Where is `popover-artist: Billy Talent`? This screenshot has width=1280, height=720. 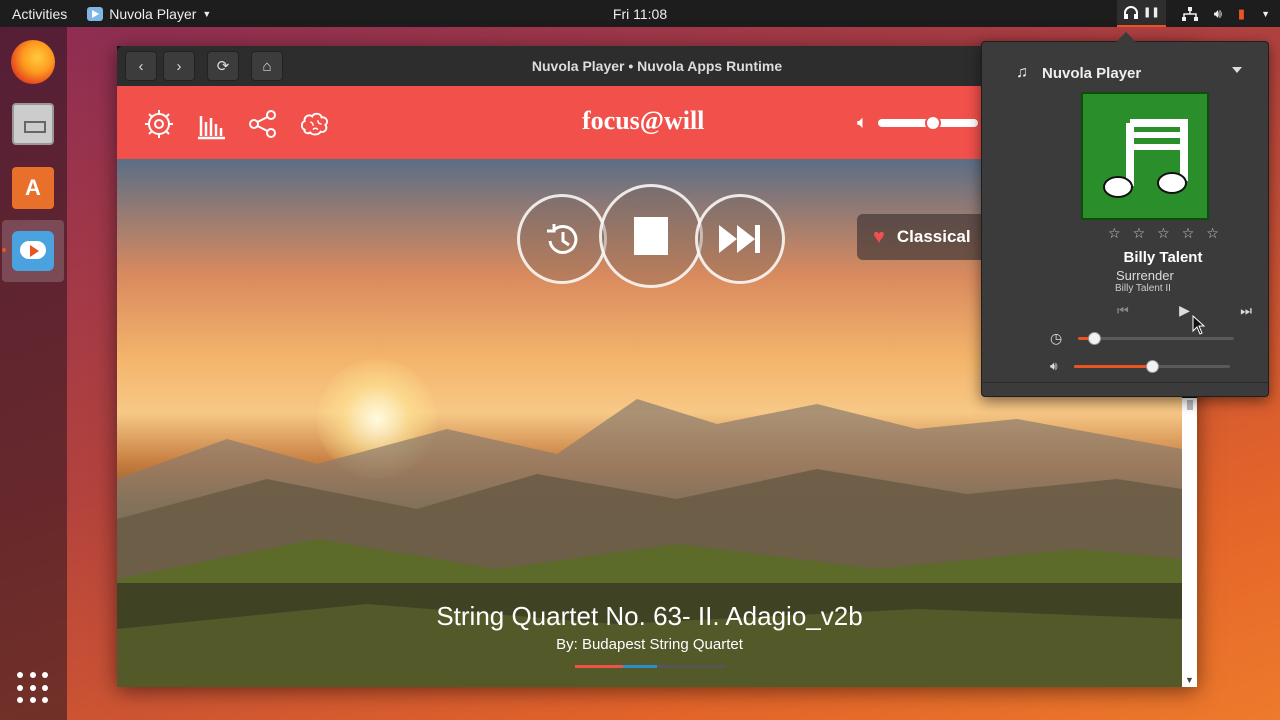
popover-artist: Billy Talent is located at coordinates (1163, 257).